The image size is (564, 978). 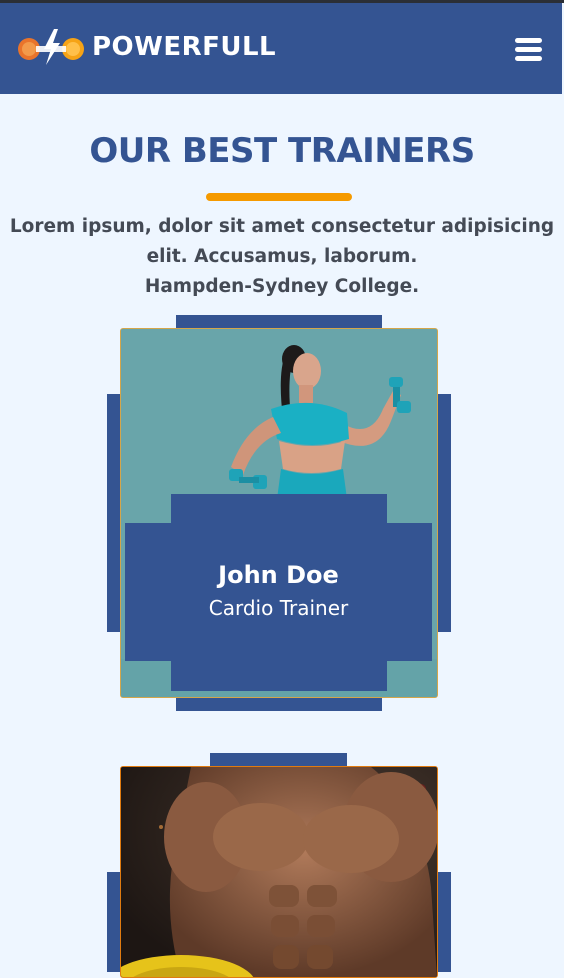 What do you see at coordinates (278, 575) in the screenshot?
I see `trainer-name: John Doe` at bounding box center [278, 575].